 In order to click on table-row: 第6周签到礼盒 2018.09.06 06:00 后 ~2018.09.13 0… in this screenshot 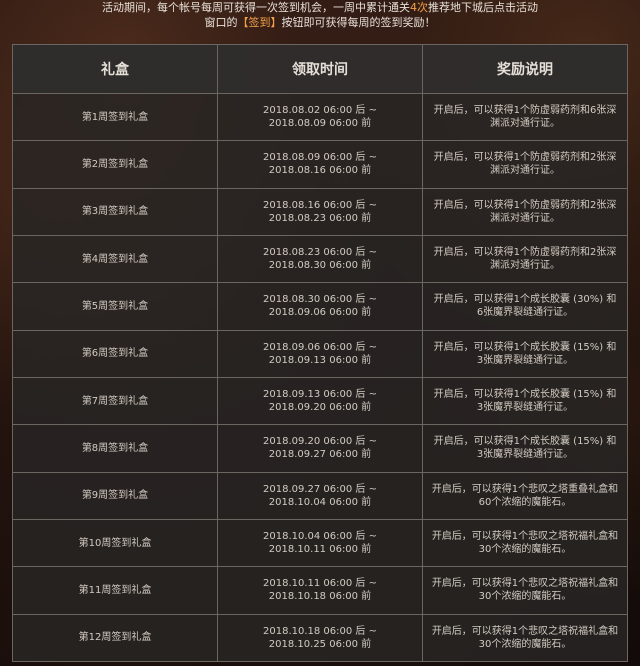, I will do `click(320, 353)`.